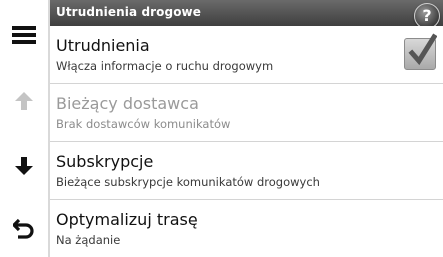  Describe the element at coordinates (105, 161) in the screenshot. I see `list-item-title: Subskrypcje` at that location.